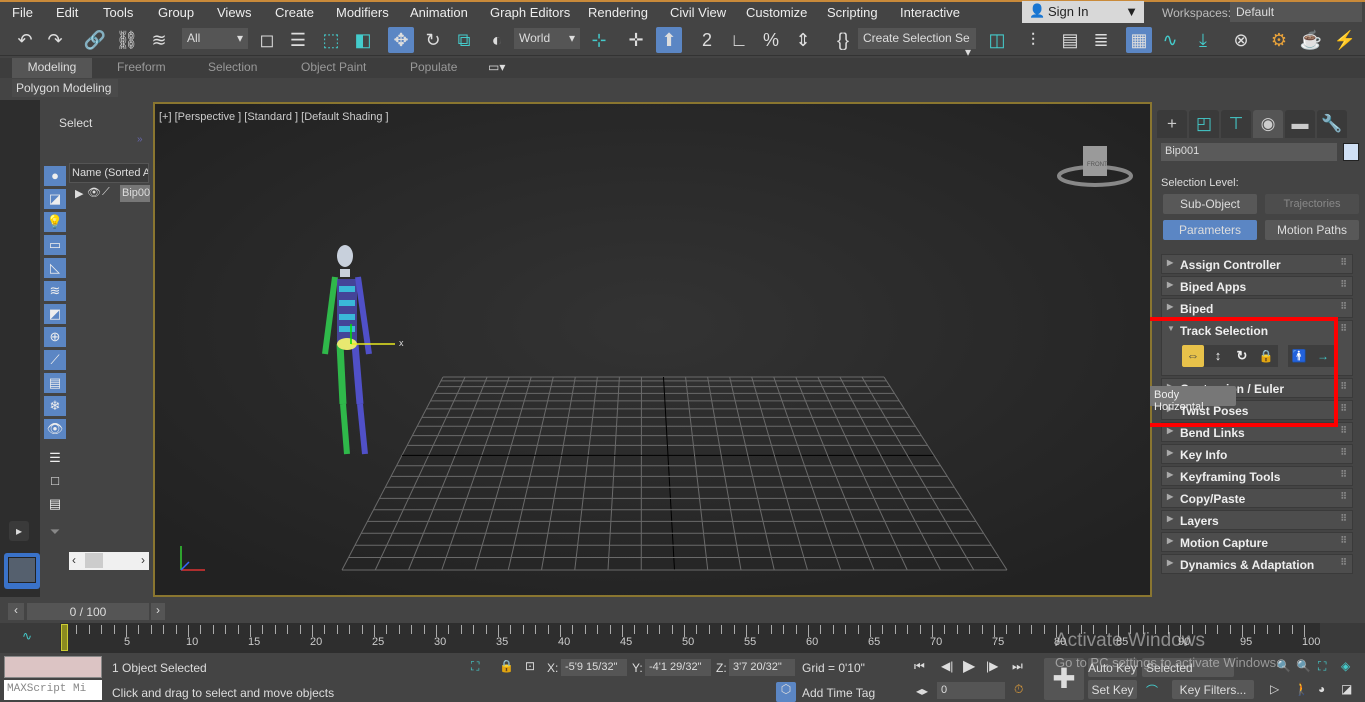  What do you see at coordinates (55, 291) in the screenshot?
I see `display-space-warps-icon: ≋` at bounding box center [55, 291].